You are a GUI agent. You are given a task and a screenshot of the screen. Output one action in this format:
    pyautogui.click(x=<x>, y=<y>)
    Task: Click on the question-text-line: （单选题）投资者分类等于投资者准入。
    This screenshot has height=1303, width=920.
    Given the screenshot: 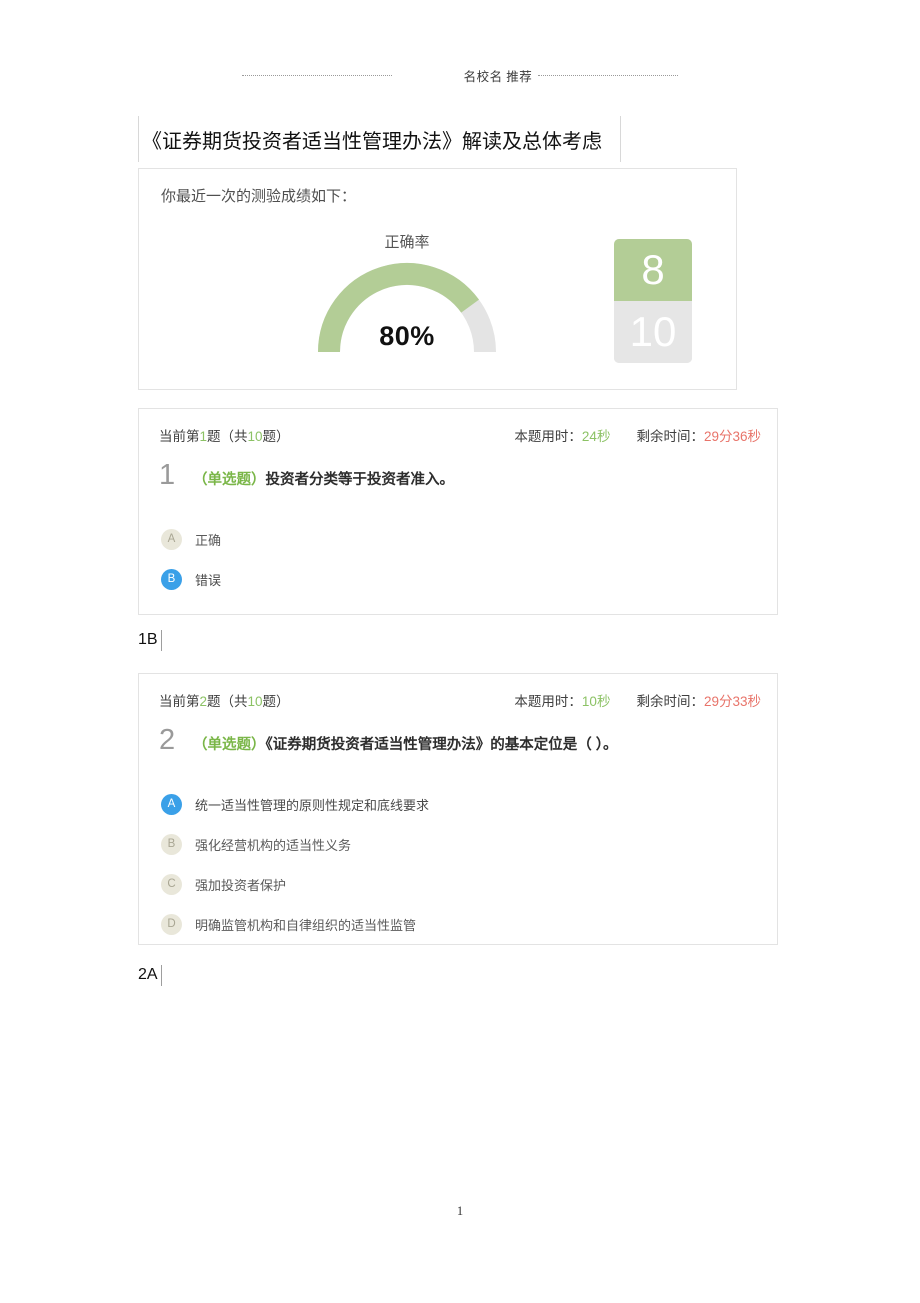 What is the action you would take?
    pyautogui.click(x=323, y=480)
    